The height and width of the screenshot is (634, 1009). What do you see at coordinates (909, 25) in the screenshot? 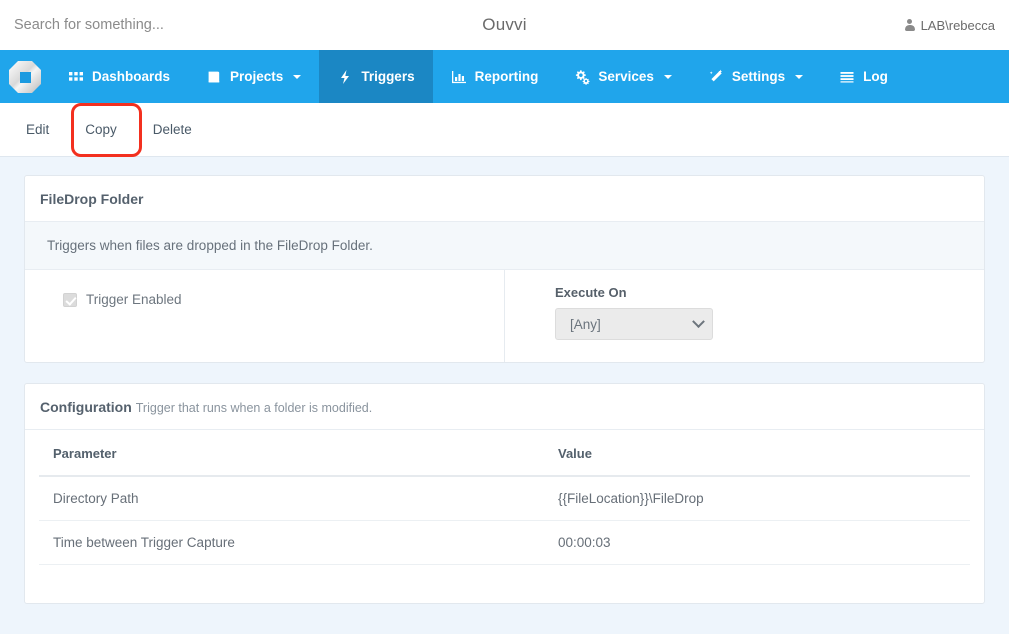
I see `user-icon` at bounding box center [909, 25].